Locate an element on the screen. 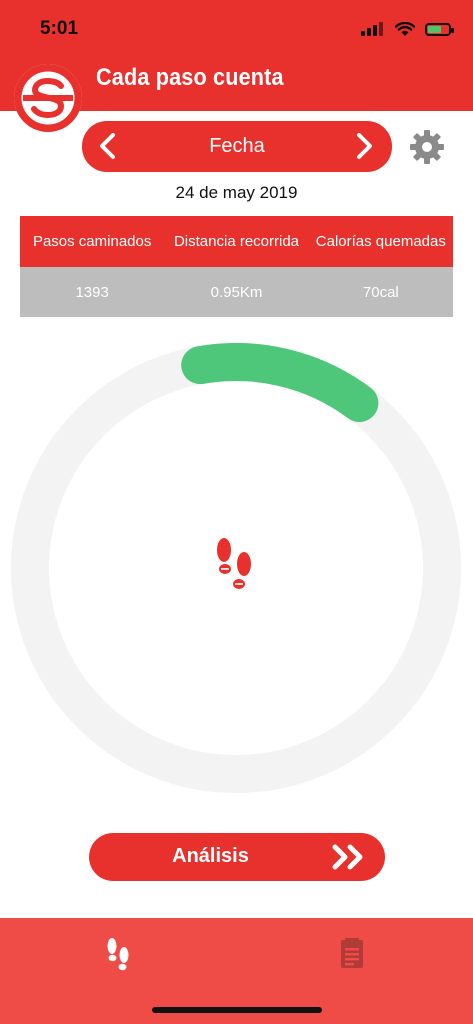 The image size is (473, 1024). cellular-signal-icon is located at coordinates (373, 29).